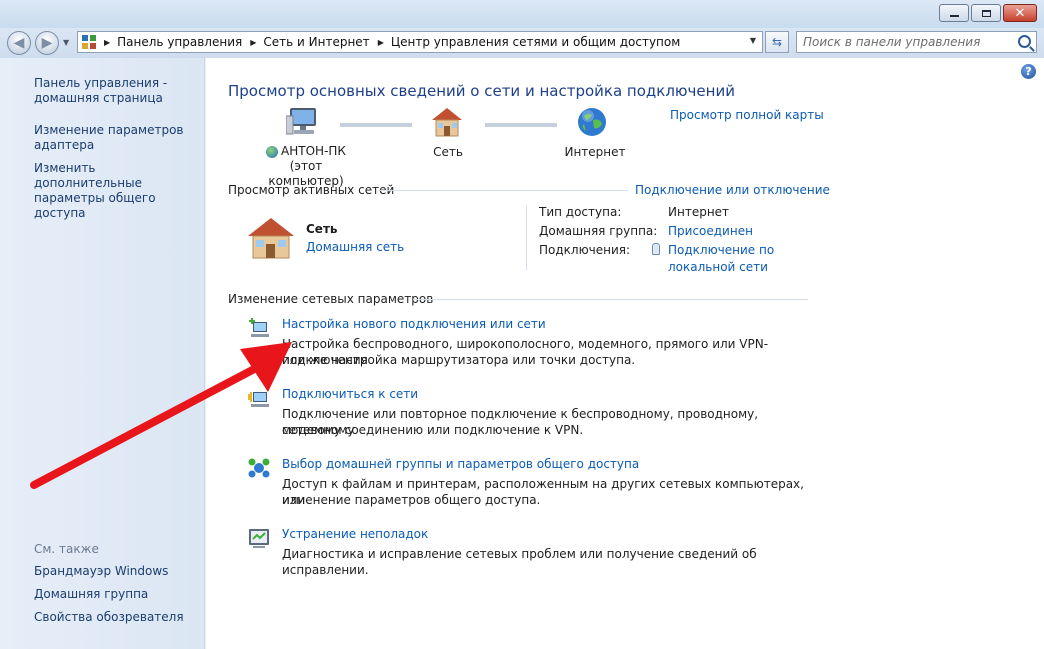  I want to click on connection-link-line1: Подключение по, so click(721, 250).